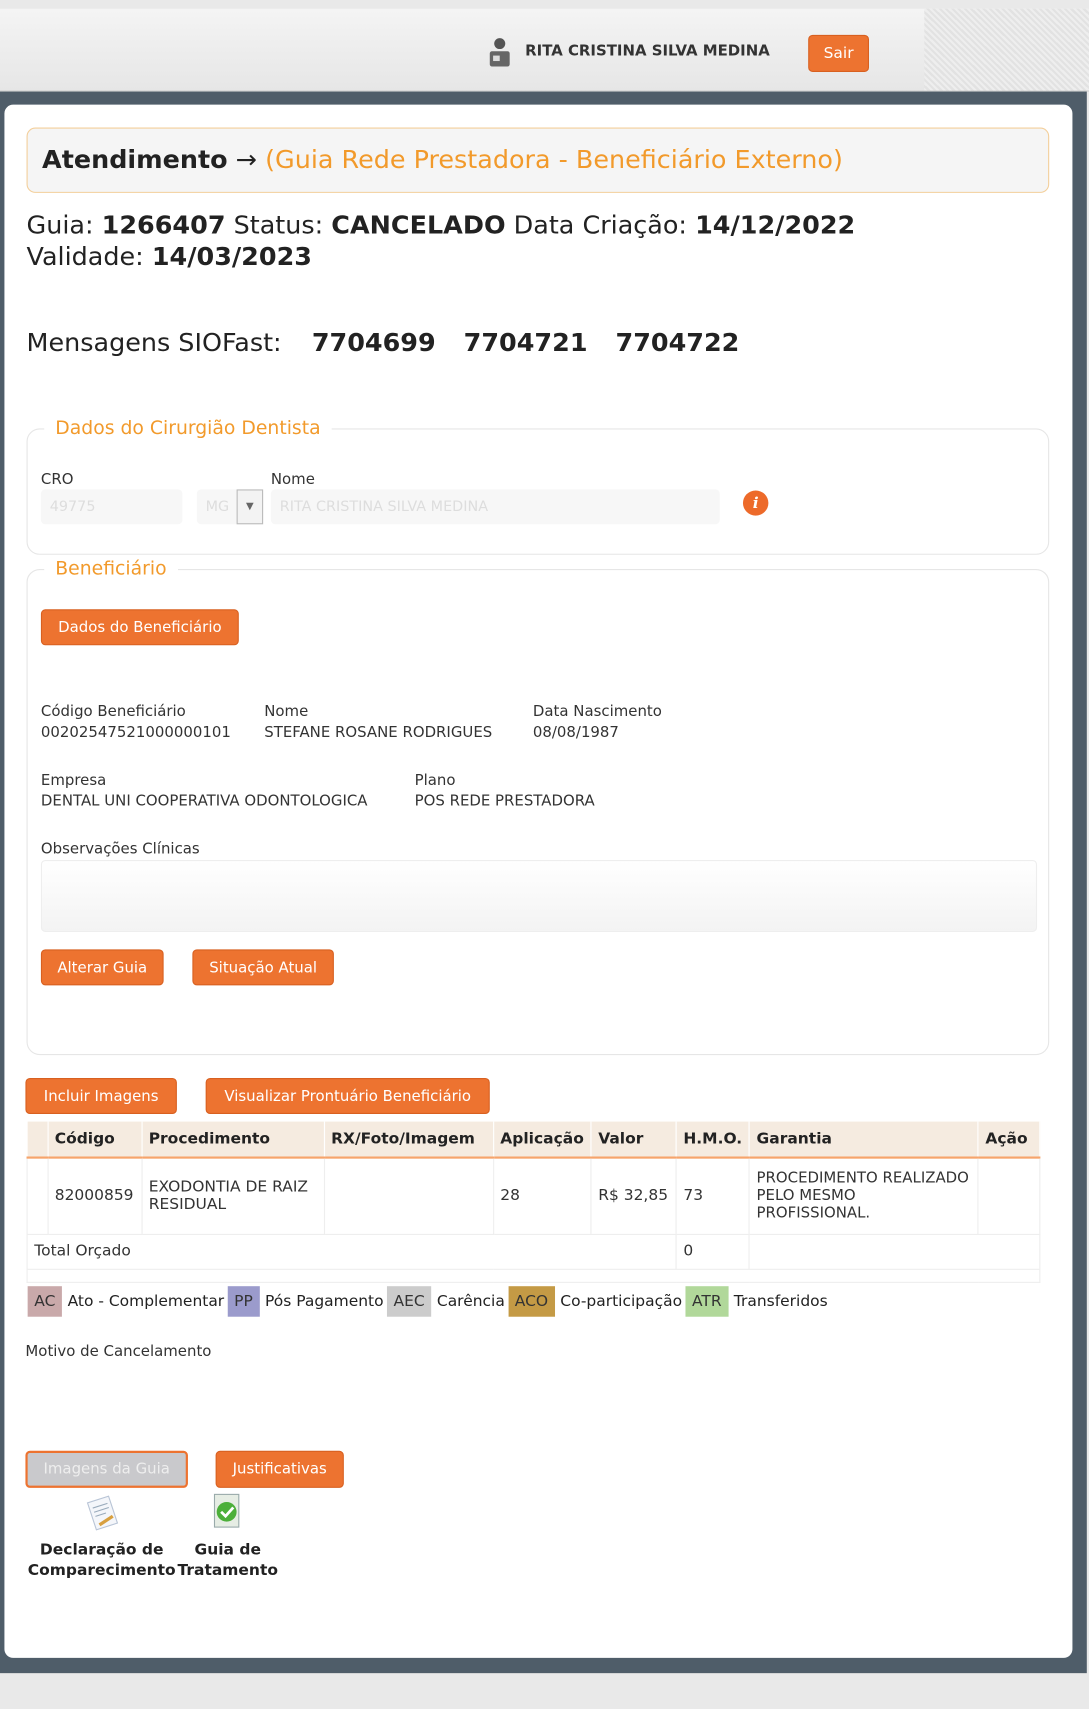 The height and width of the screenshot is (1709, 1089). Describe the element at coordinates (45, 1301) in the screenshot. I see `legend-swatch-ac: AC` at that location.